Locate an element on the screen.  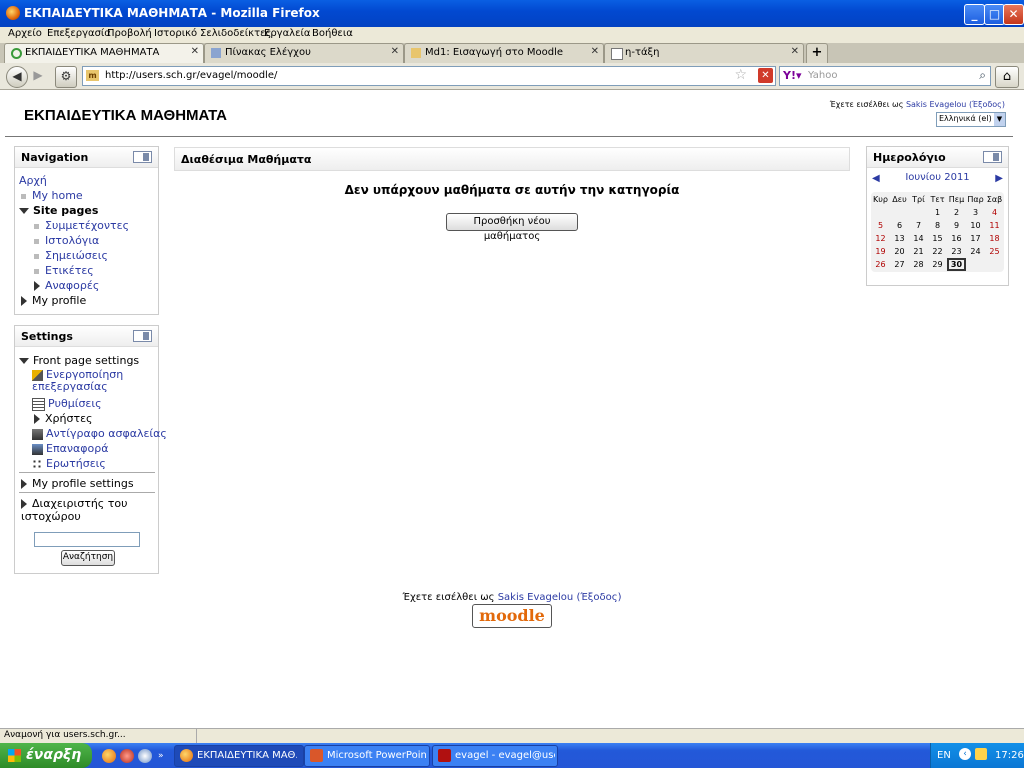
nav-my-home: My home is located at coordinates (52, 195).